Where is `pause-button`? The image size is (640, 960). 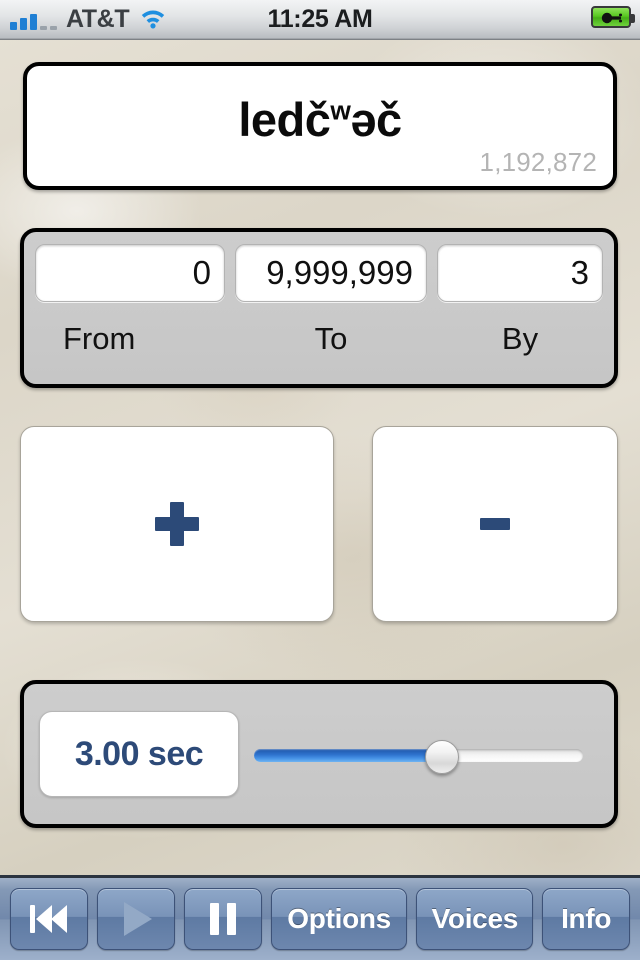 pause-button is located at coordinates (222, 919).